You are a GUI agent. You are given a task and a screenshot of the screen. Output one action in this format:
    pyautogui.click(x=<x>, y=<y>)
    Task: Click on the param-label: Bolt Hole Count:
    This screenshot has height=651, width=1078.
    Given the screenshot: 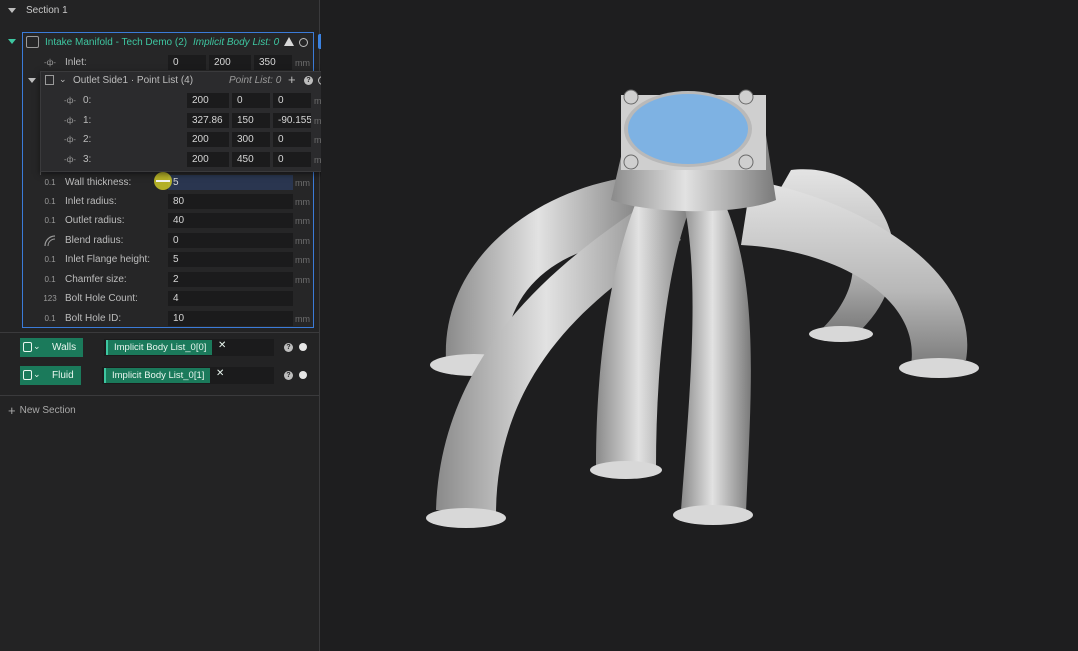 What is the action you would take?
    pyautogui.click(x=101, y=298)
    